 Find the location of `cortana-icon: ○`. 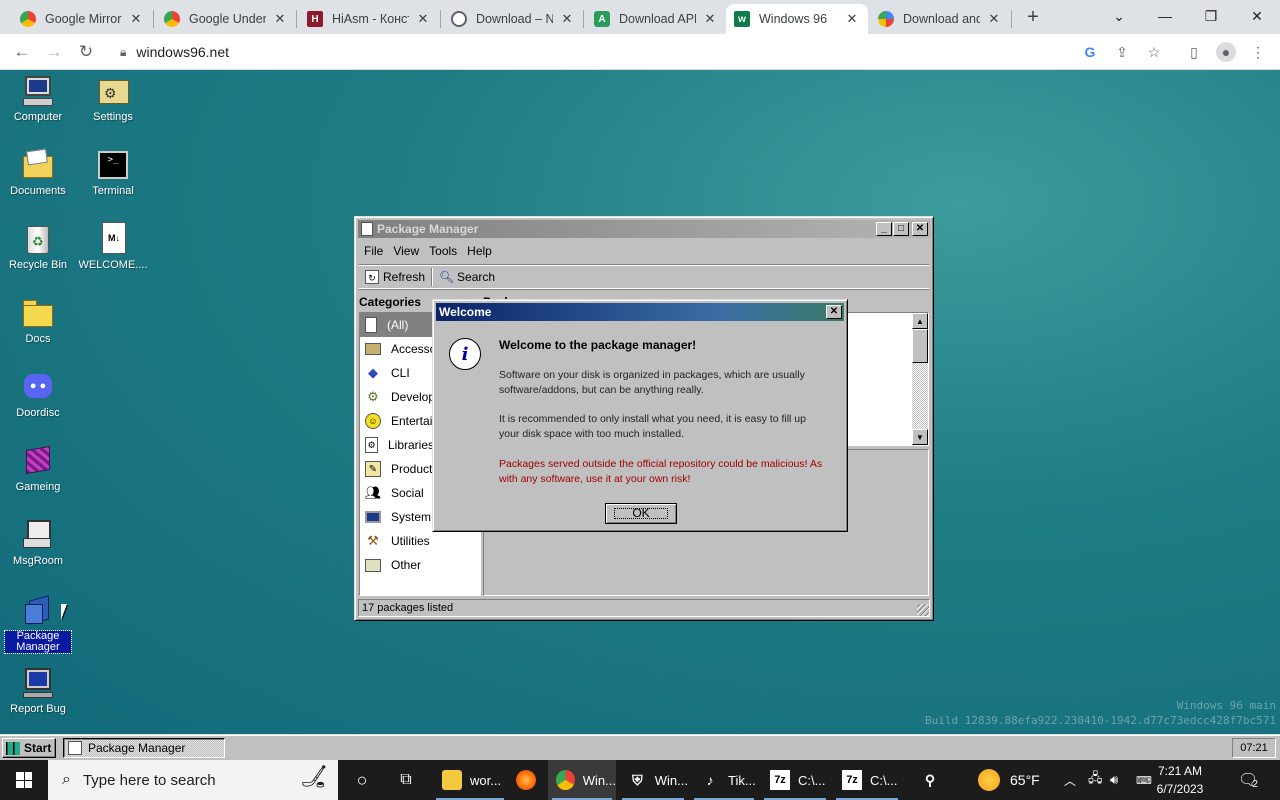

cortana-icon: ○ is located at coordinates (362, 780).